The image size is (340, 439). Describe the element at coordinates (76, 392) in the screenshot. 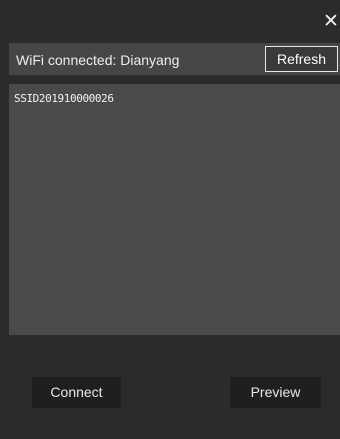

I see `connect-button: Connect` at that location.